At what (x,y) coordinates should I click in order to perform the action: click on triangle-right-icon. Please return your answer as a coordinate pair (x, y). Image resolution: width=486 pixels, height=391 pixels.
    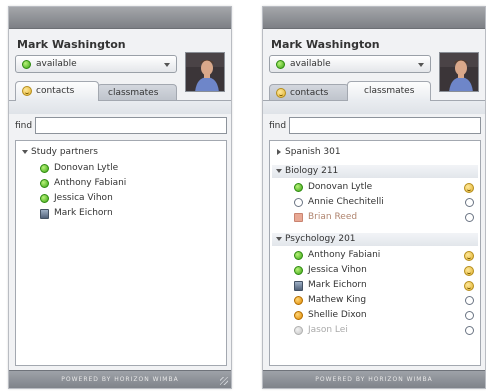
    Looking at the image, I should click on (279, 152).